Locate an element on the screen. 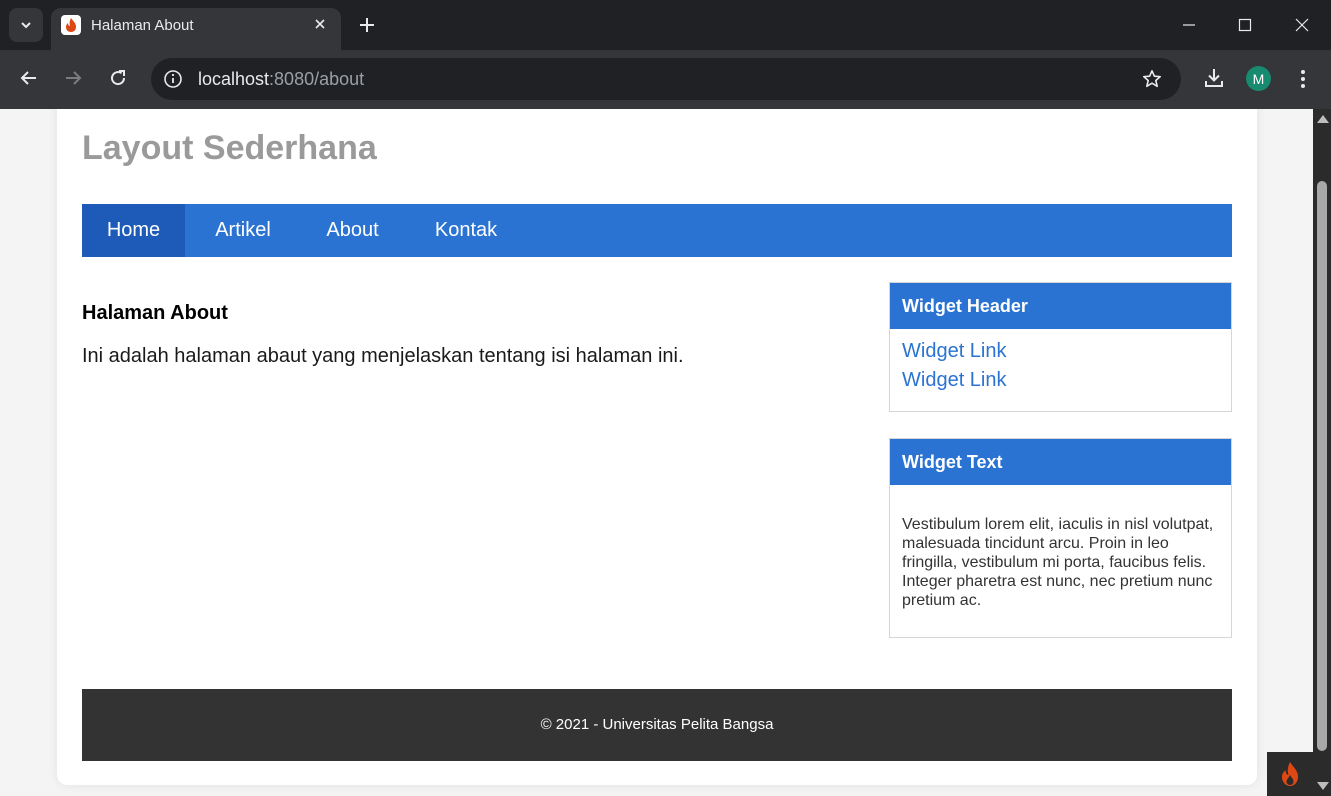 The image size is (1331, 796). url-text: localhost:8080/about is located at coordinates (281, 79).